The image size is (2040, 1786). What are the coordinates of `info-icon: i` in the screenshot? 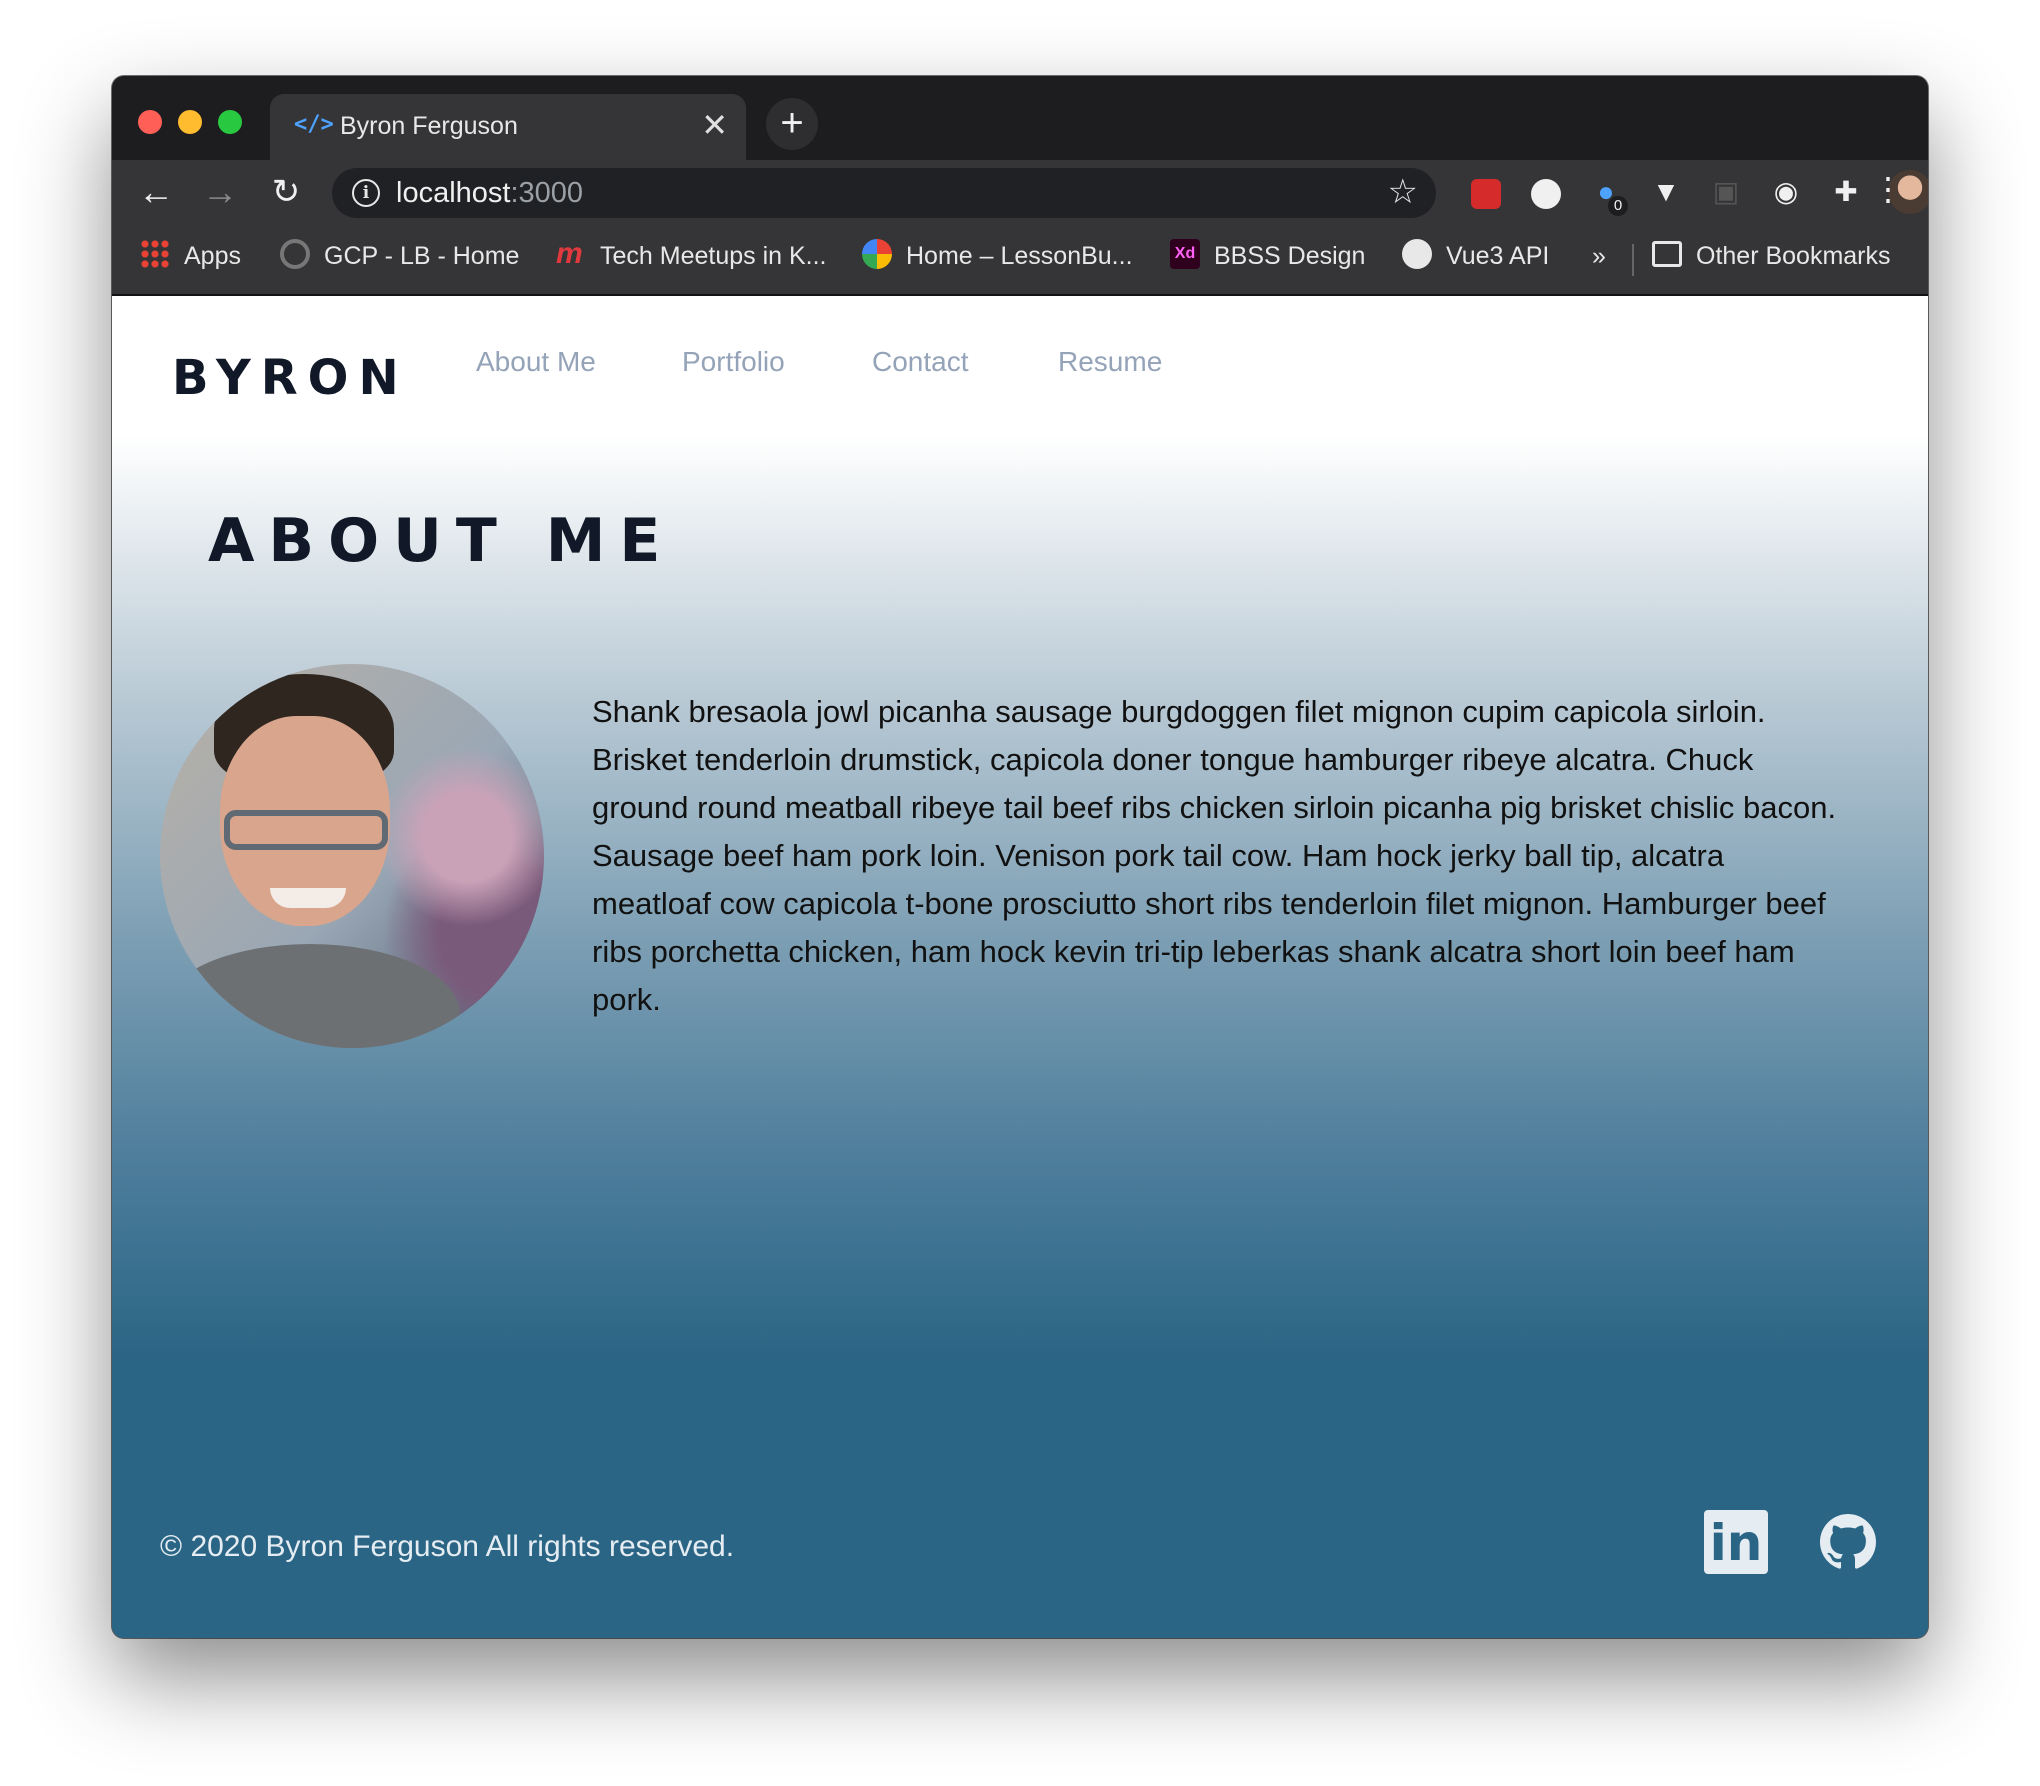 It's located at (366, 193).